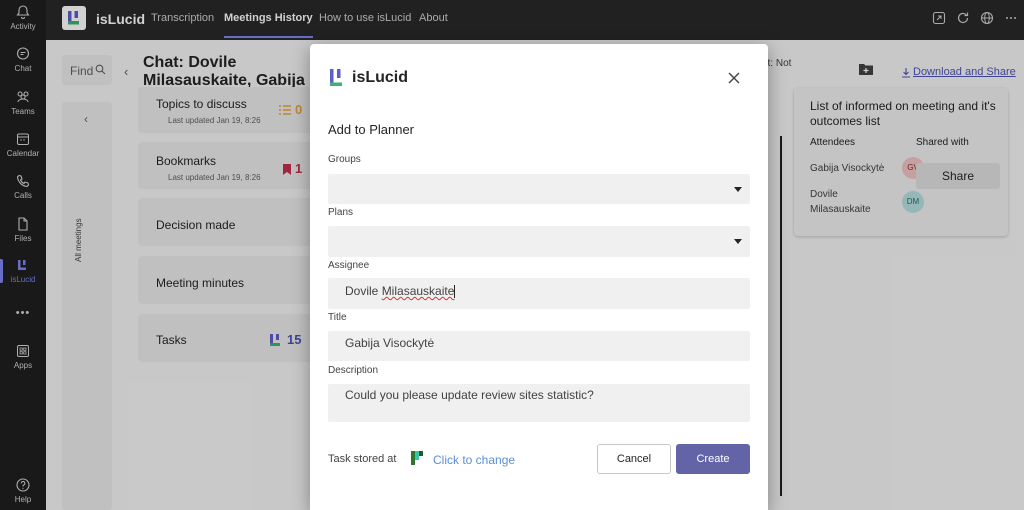 This screenshot has height=510, width=1024. I want to click on title-label: Title, so click(337, 317).